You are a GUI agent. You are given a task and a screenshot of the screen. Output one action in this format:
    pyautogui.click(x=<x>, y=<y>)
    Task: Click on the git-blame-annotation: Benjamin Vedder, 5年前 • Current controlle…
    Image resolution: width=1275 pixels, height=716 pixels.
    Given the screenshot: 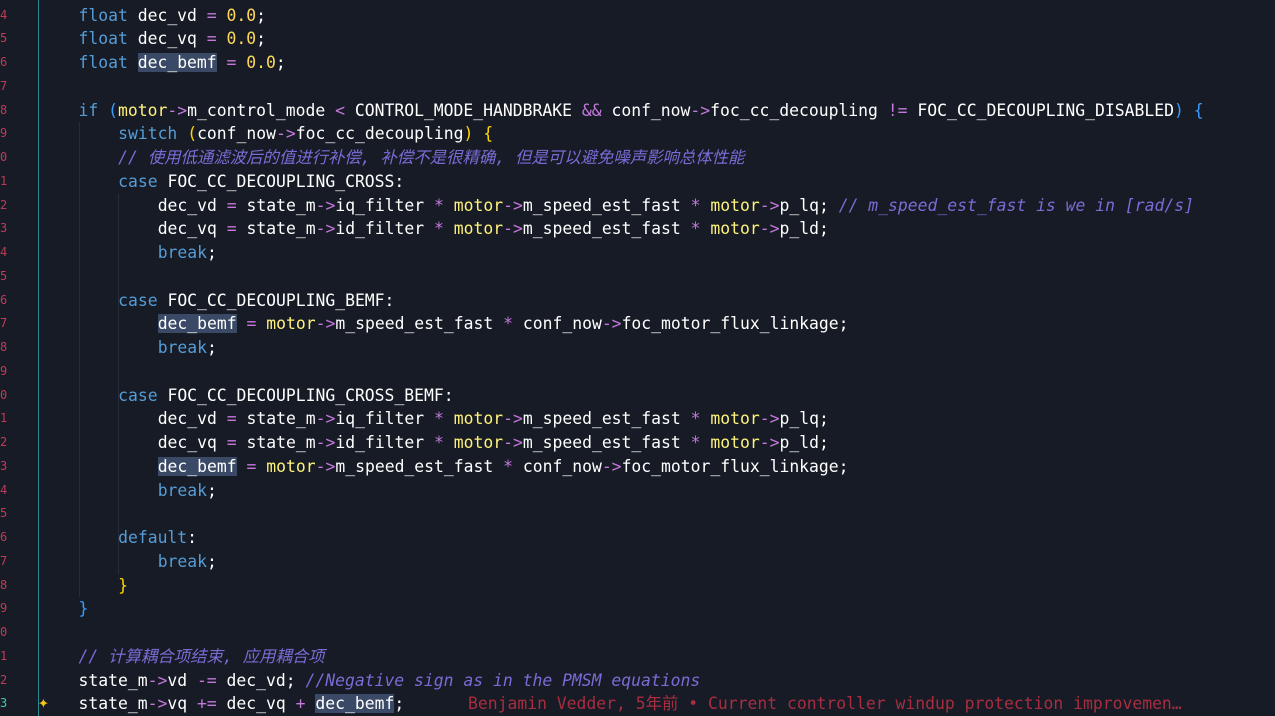 What is the action you would take?
    pyautogui.click(x=825, y=704)
    